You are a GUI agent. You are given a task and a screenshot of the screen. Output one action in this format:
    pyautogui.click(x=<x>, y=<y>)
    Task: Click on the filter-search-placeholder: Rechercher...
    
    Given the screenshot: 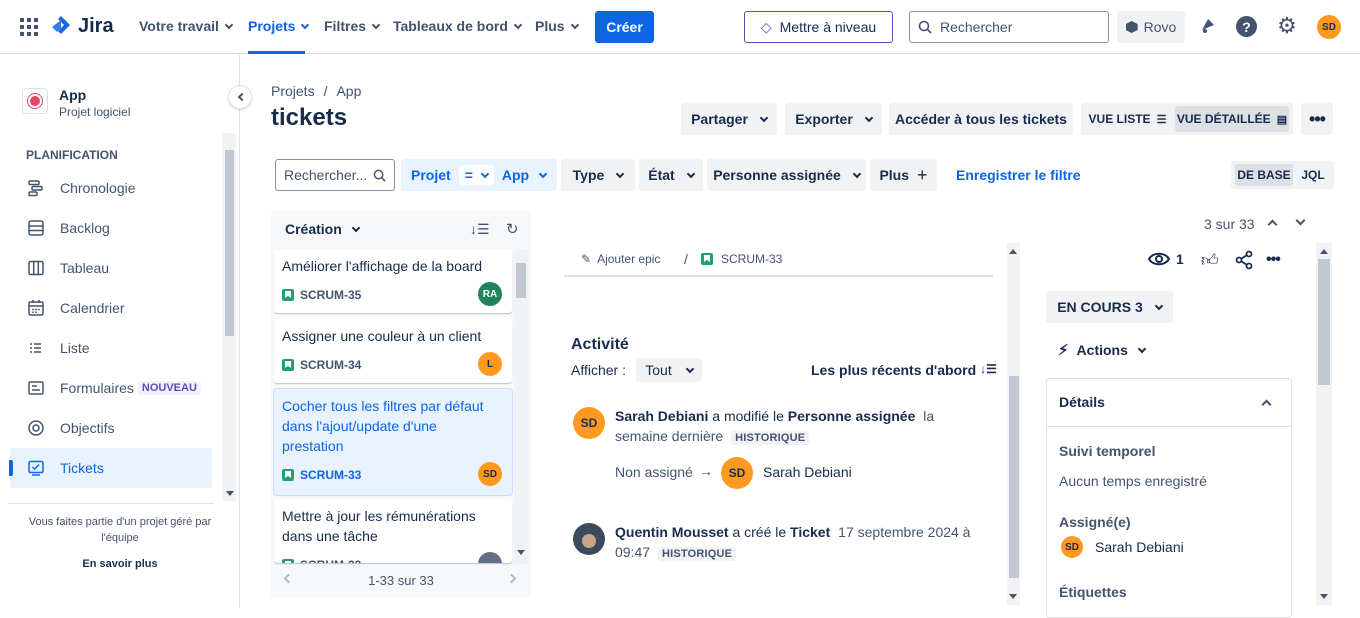 What is the action you would take?
    pyautogui.click(x=326, y=175)
    